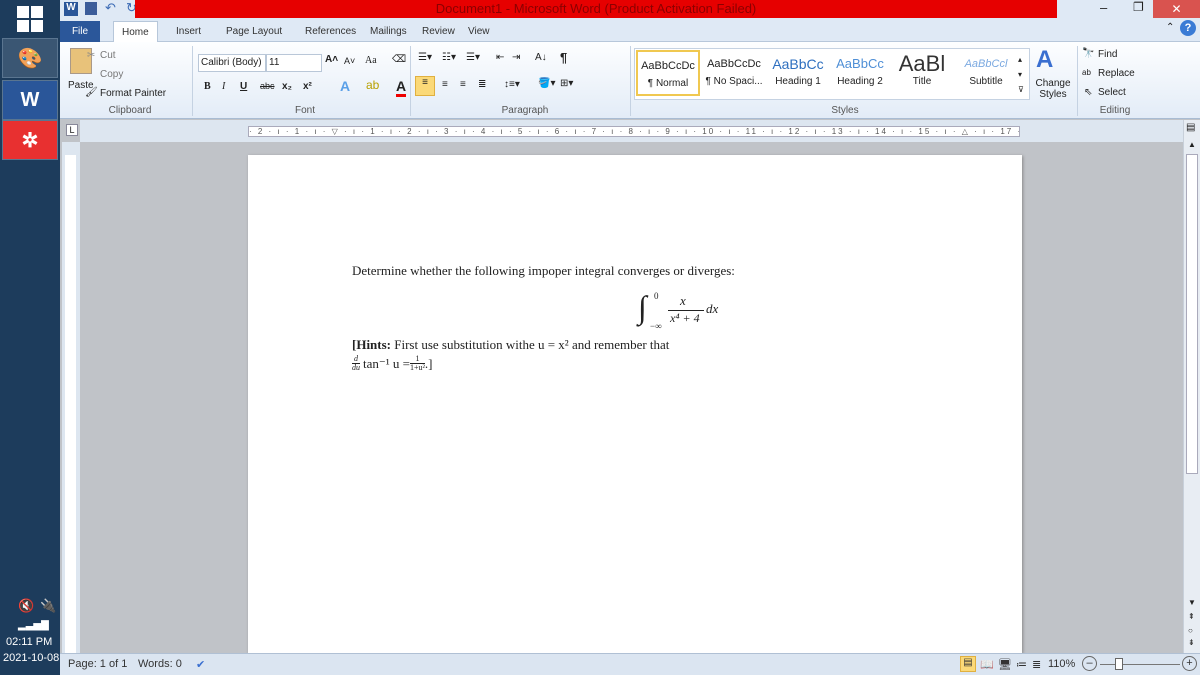  I want to click on bullets-icon: ☰▾, so click(425, 57).